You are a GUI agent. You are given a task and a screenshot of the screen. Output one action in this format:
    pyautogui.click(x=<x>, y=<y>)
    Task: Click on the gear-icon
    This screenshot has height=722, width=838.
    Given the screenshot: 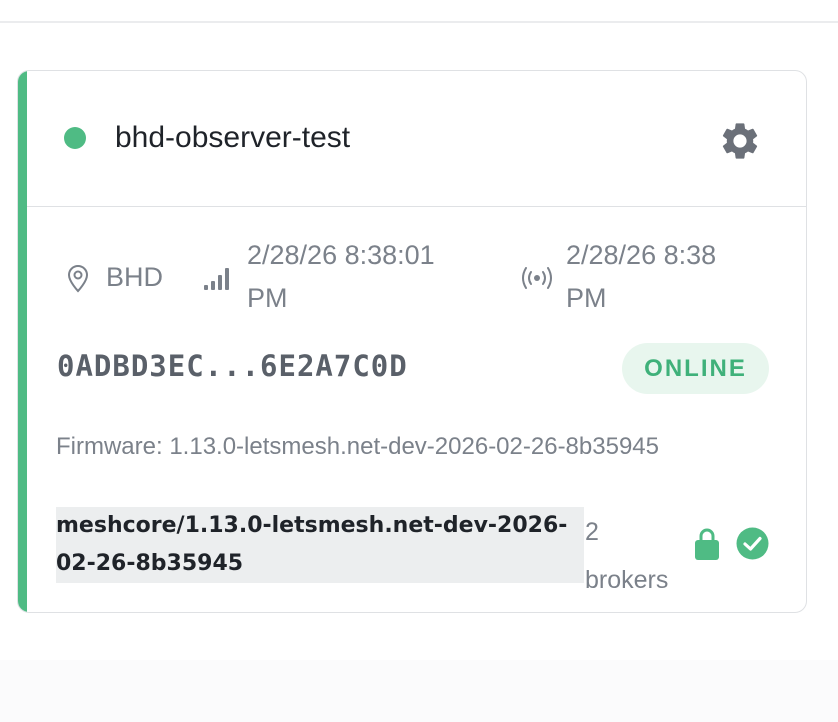 What is the action you would take?
    pyautogui.click(x=740, y=141)
    